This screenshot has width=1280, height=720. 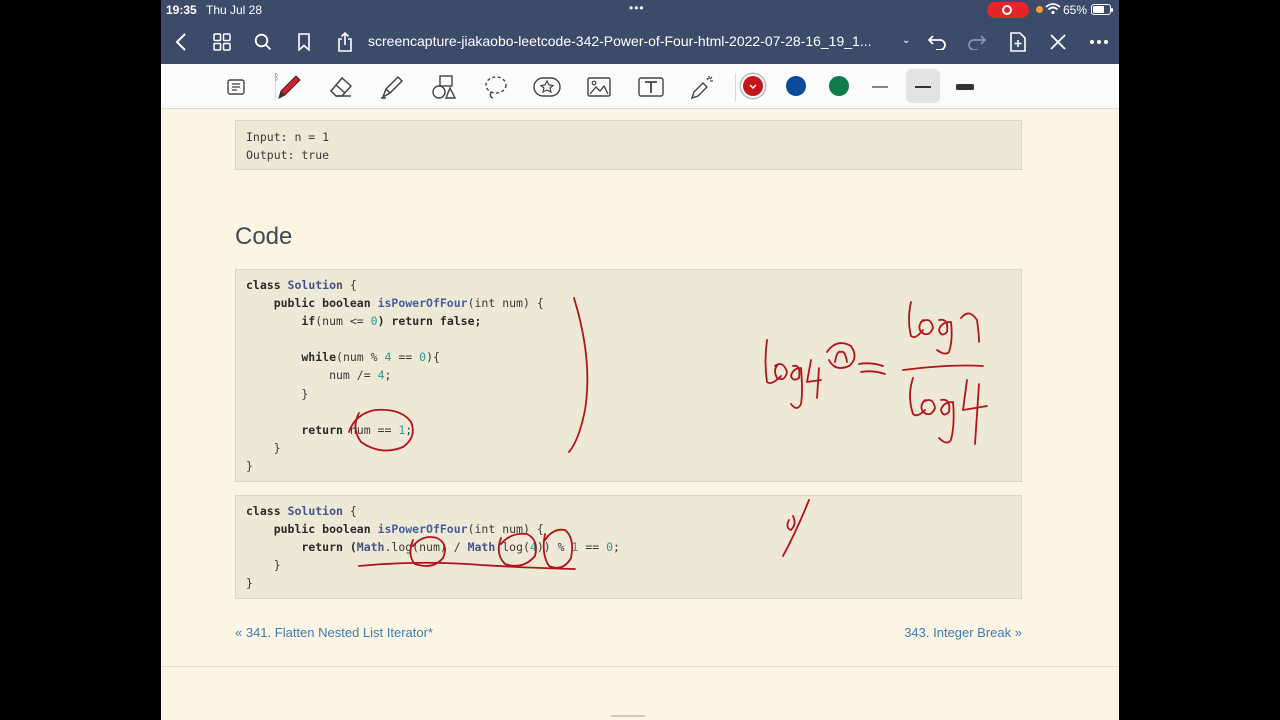 I want to click on example-input-line: Input: n = 1, so click(x=288, y=137).